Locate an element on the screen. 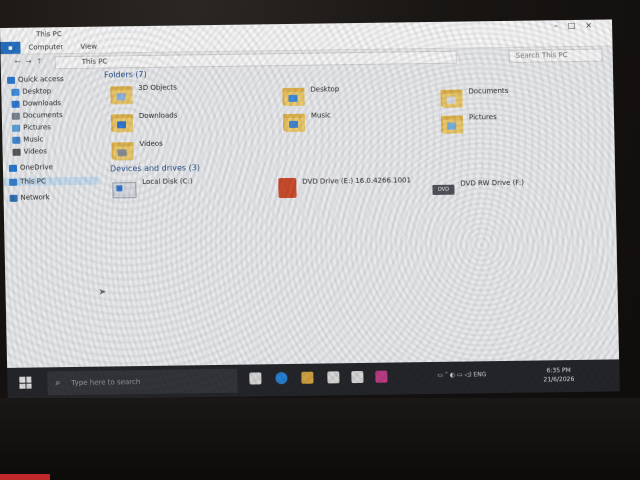 The height and width of the screenshot is (480, 640). picture-icon is located at coordinates (16, 128).